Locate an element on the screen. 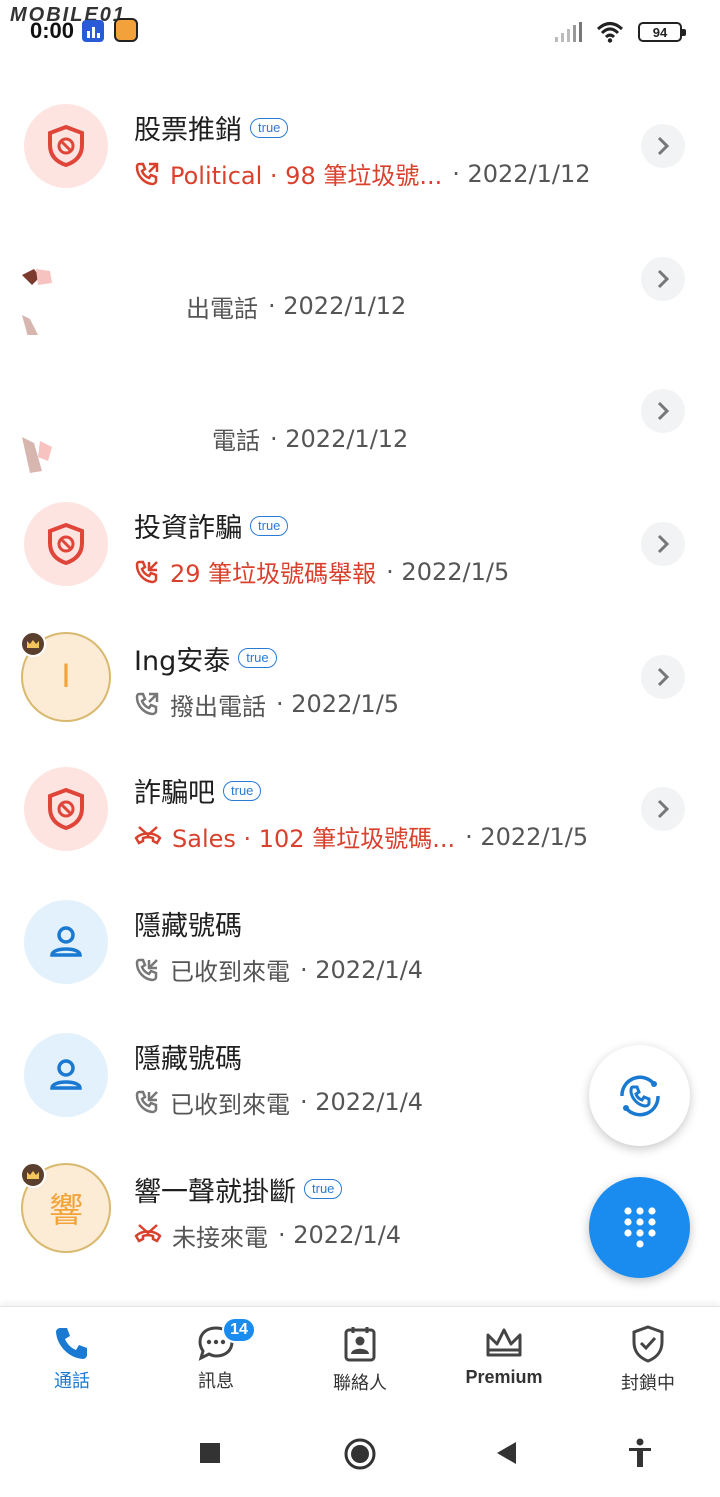  call-detail: 出電話 · 2022/1/12 is located at coordinates (296, 307).